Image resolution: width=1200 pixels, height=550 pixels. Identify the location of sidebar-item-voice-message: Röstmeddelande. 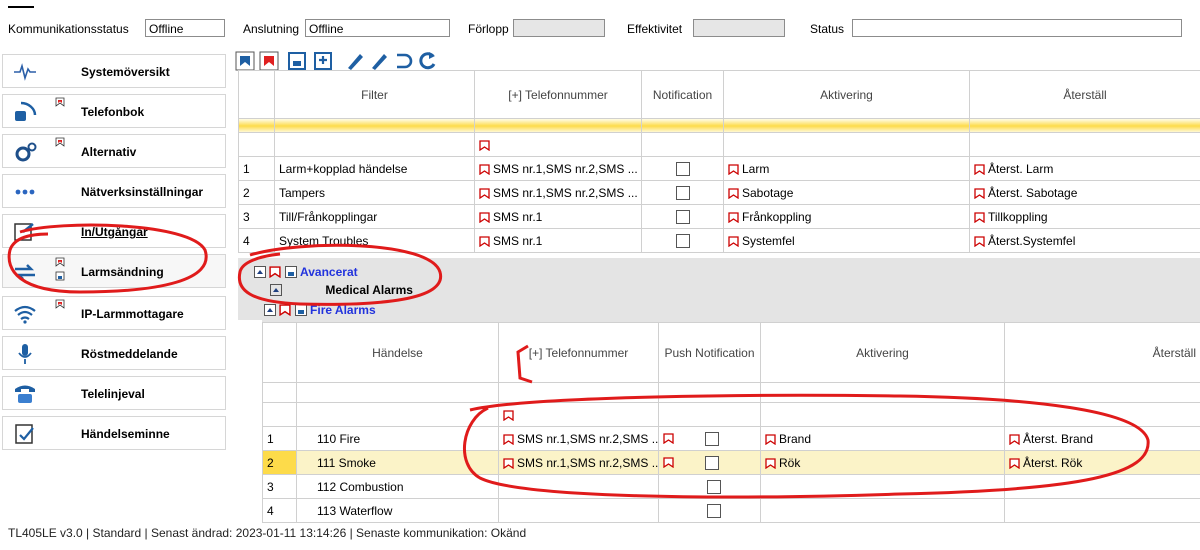
(114, 353).